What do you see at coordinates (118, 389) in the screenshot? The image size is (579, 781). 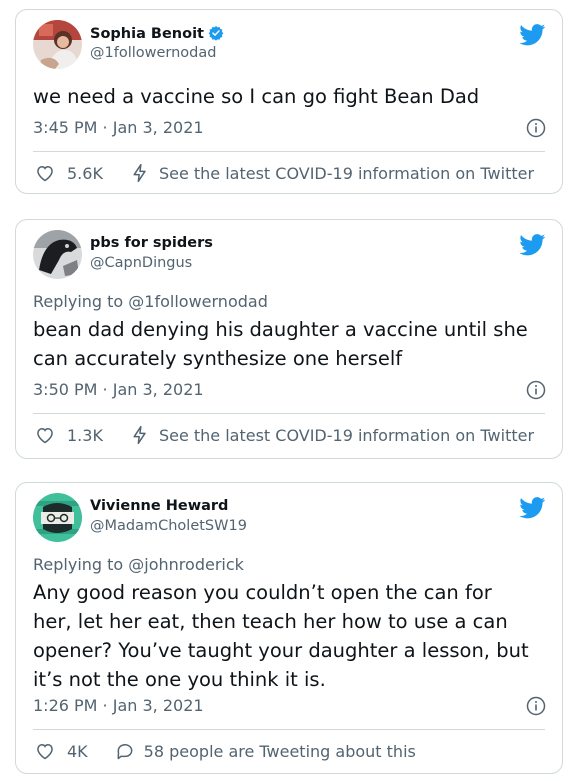 I see `timestamp: 3:50 PM · Jan 3, 2021` at bounding box center [118, 389].